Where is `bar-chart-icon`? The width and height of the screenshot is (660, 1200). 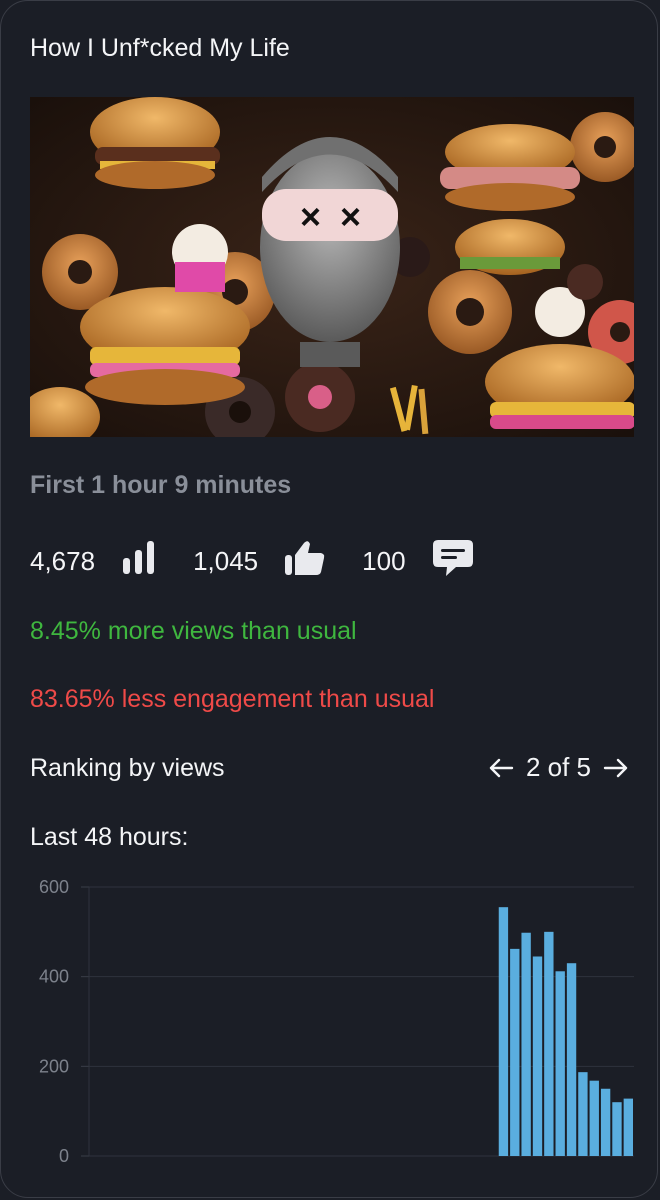 bar-chart-icon is located at coordinates (139, 561).